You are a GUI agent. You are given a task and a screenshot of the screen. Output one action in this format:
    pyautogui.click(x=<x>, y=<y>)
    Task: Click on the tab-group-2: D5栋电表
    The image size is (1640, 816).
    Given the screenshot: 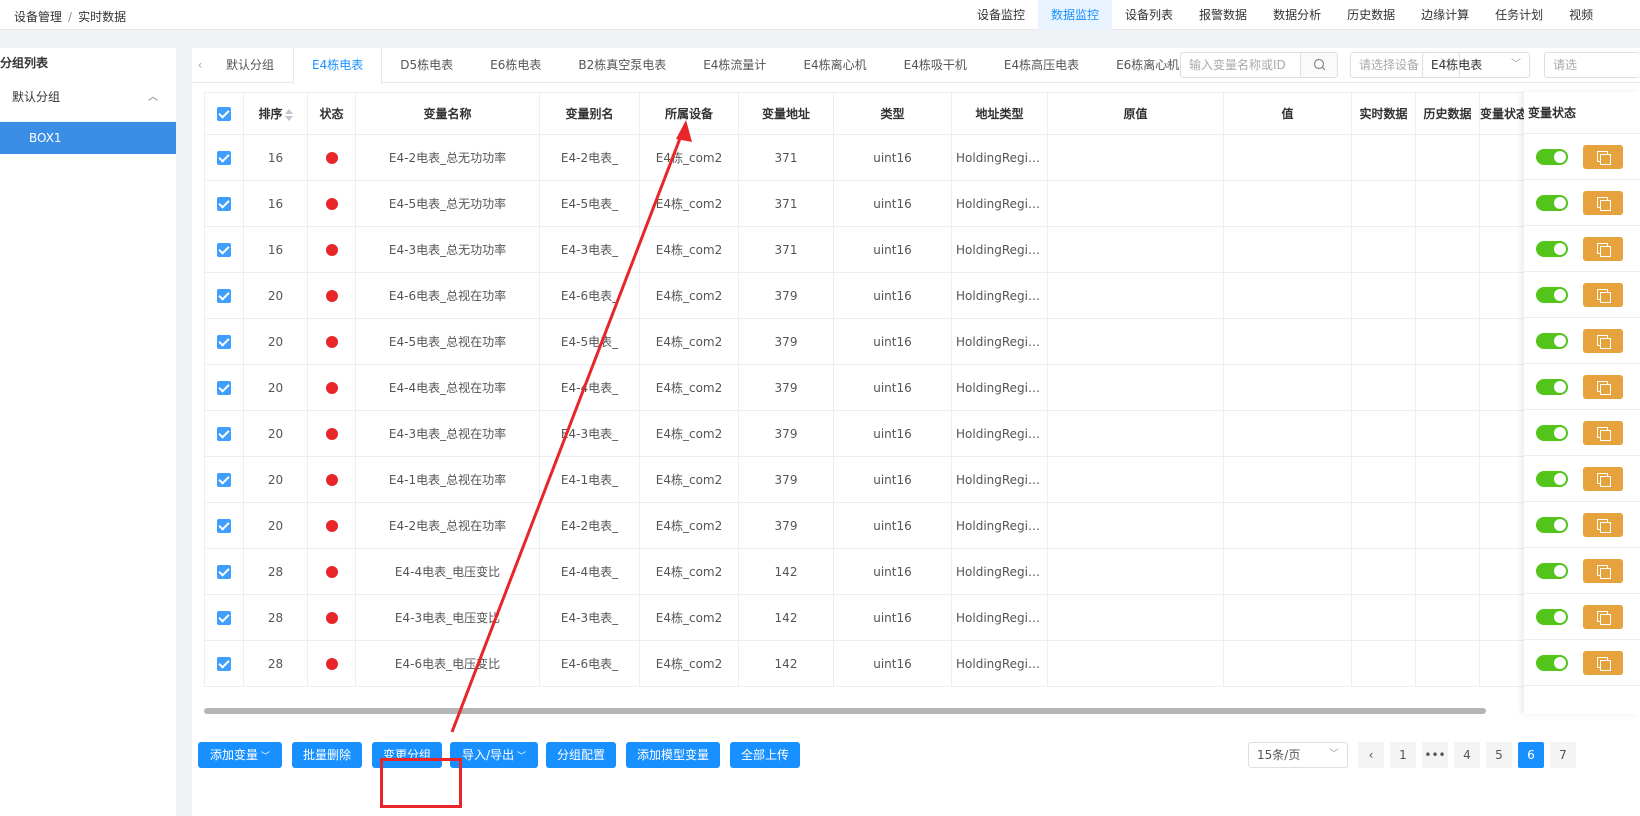 What is the action you would take?
    pyautogui.click(x=427, y=65)
    